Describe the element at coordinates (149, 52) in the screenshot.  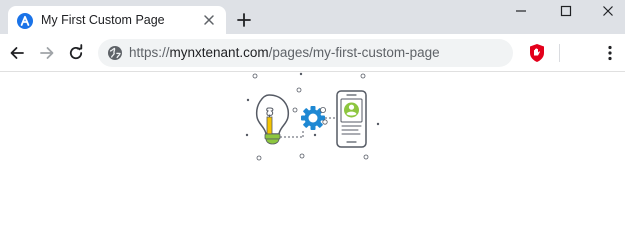
I see `url-scheme: https://` at that location.